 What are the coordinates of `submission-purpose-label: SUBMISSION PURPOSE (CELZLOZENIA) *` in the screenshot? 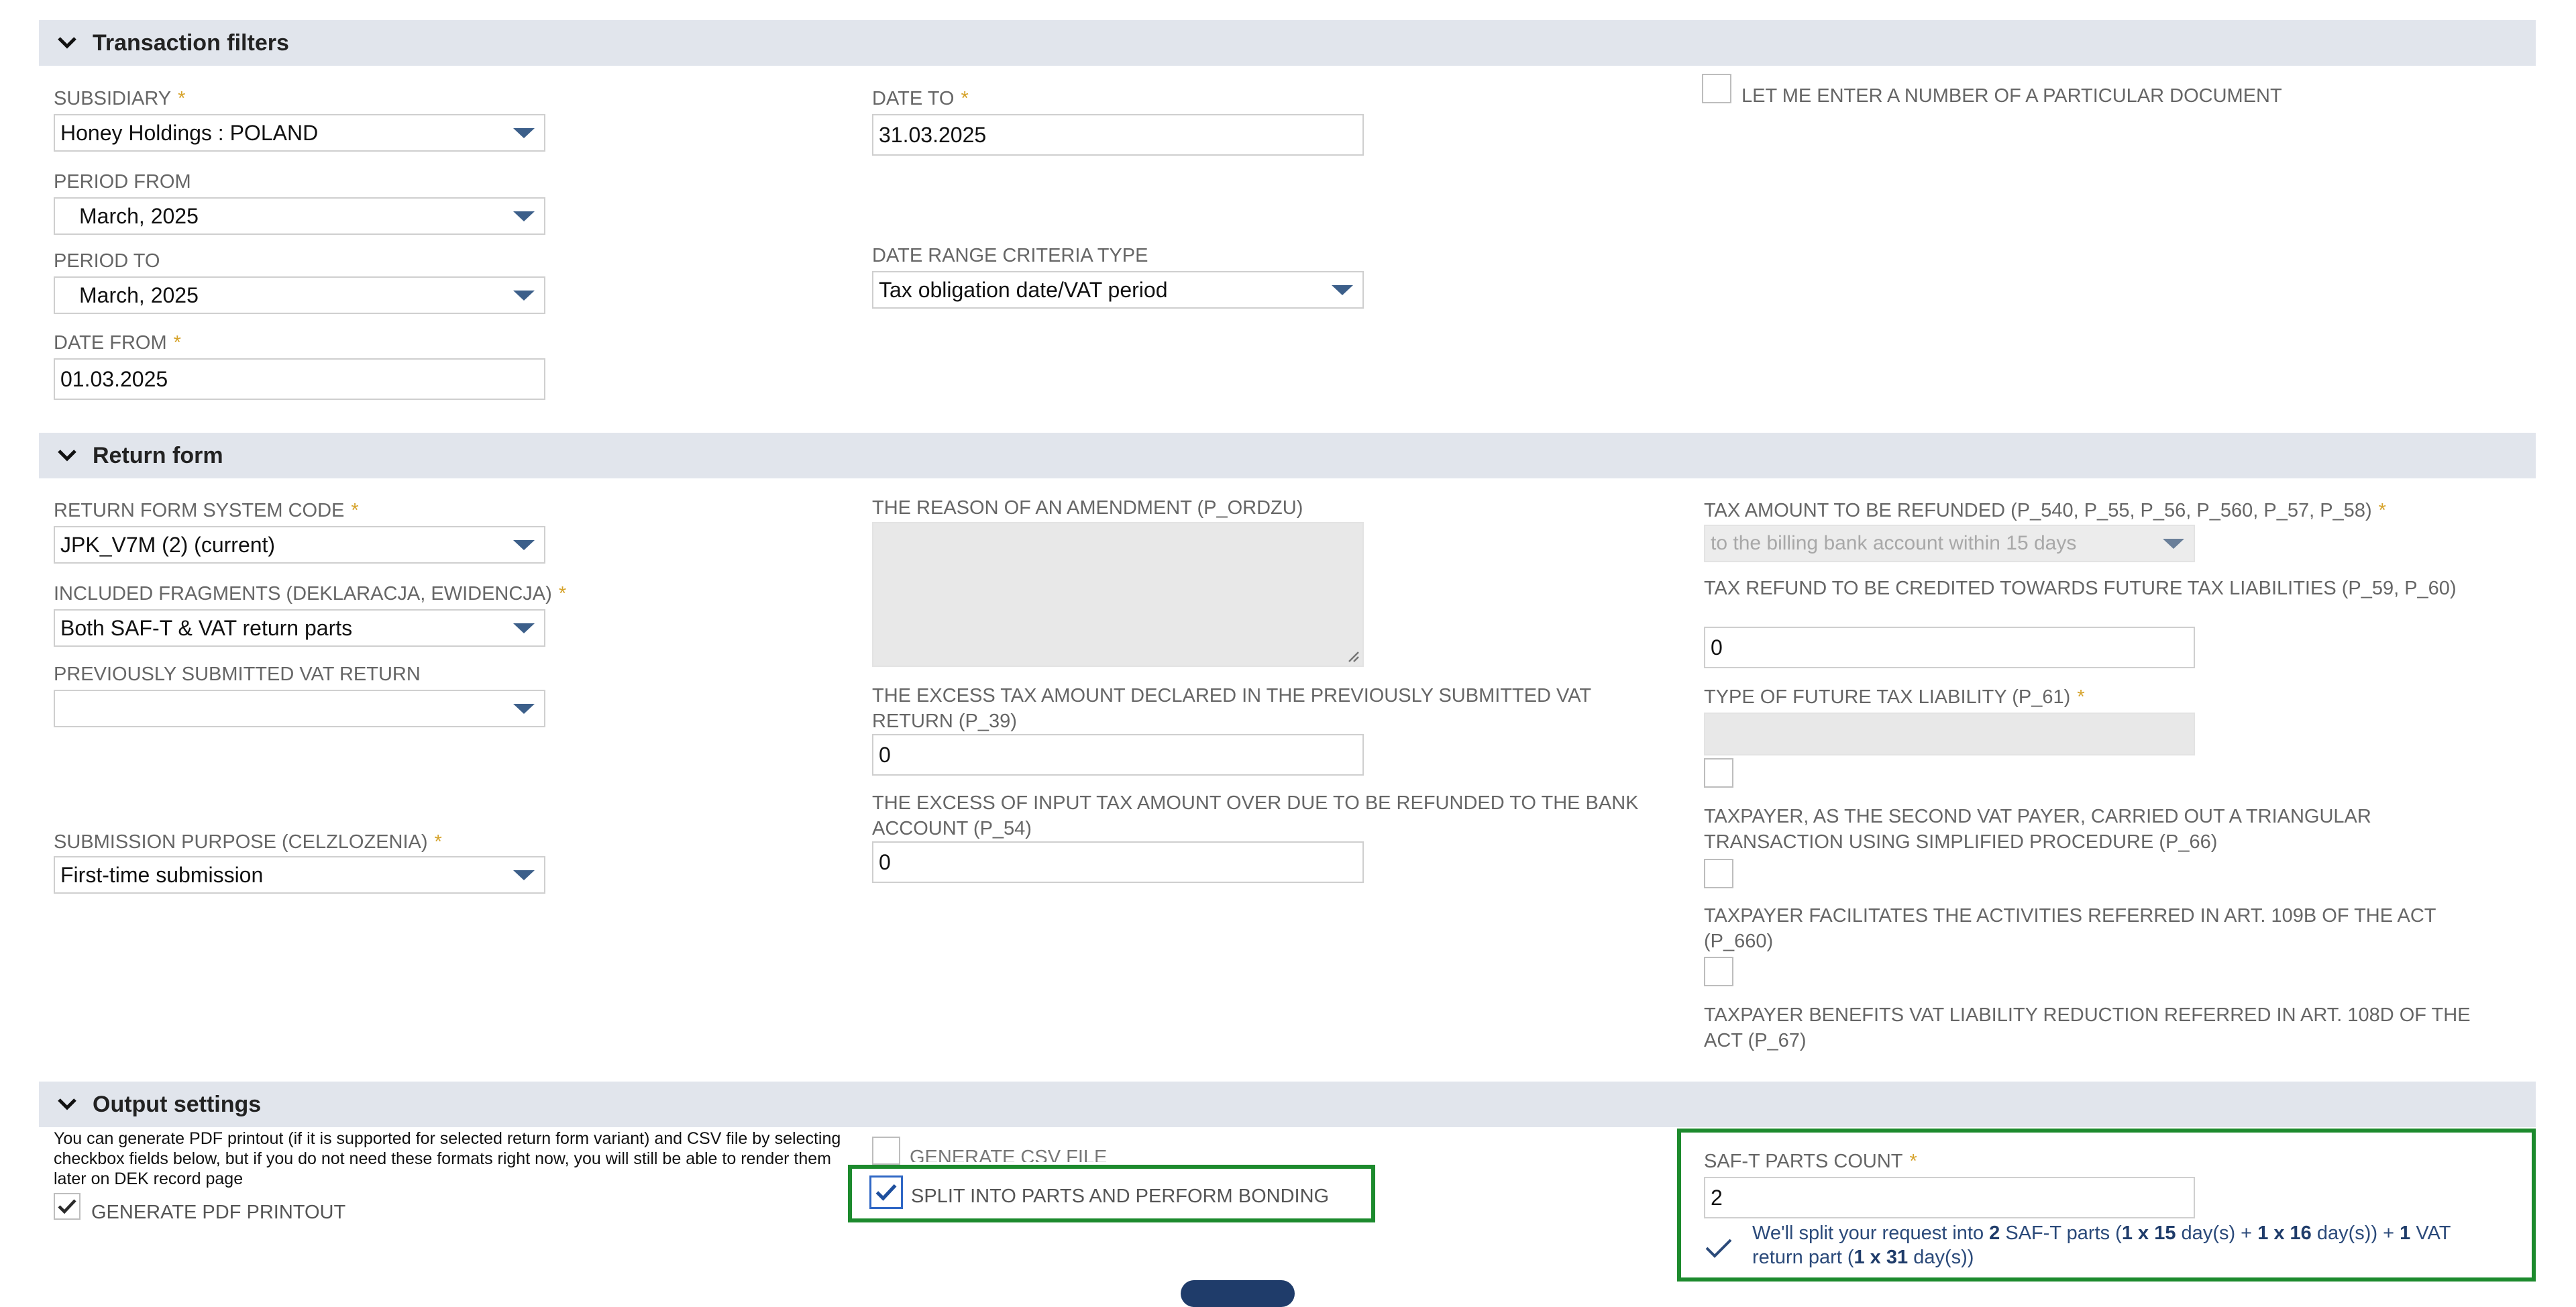 It's located at (248, 842).